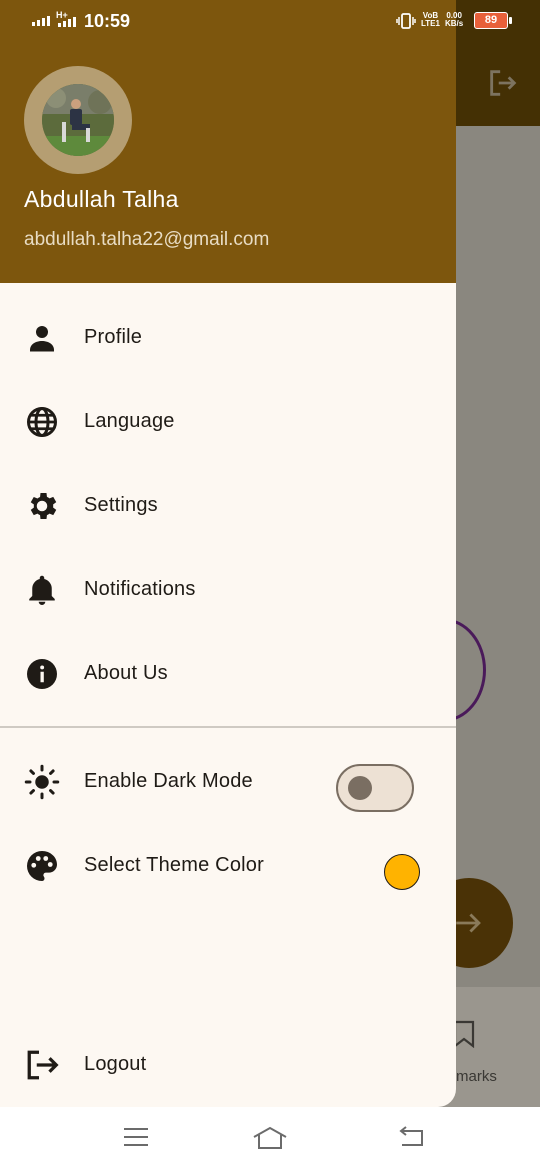  I want to click on logout-icon, so click(43, 1065).